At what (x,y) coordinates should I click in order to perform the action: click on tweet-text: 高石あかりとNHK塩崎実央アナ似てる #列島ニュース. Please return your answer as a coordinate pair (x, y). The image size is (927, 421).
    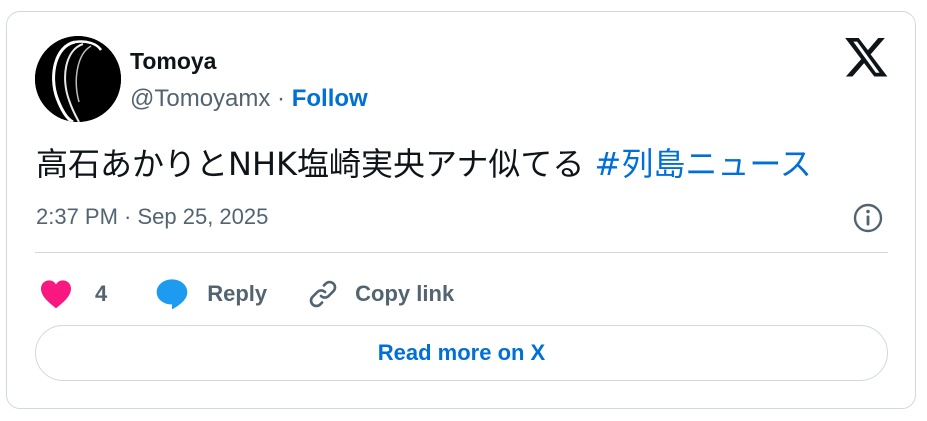
    Looking at the image, I should click on (424, 164).